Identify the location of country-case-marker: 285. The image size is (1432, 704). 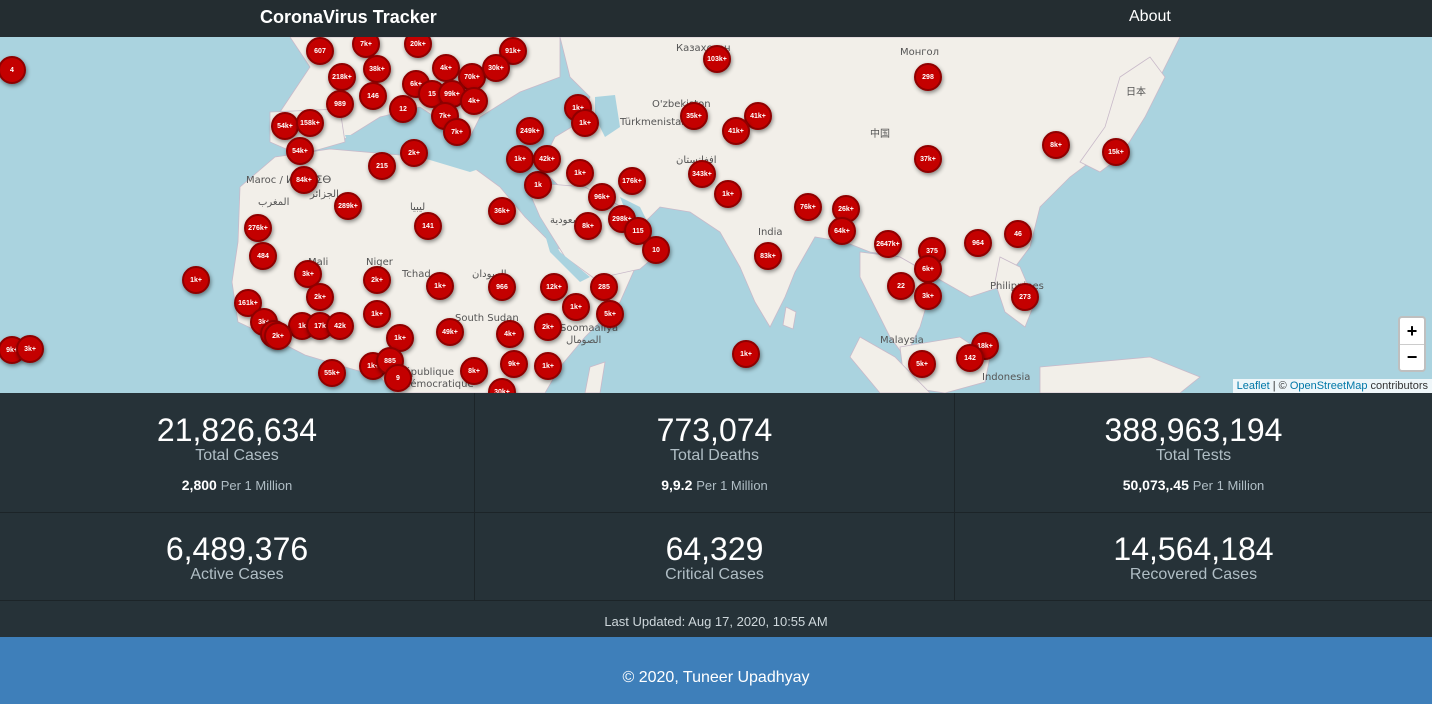
(604, 287).